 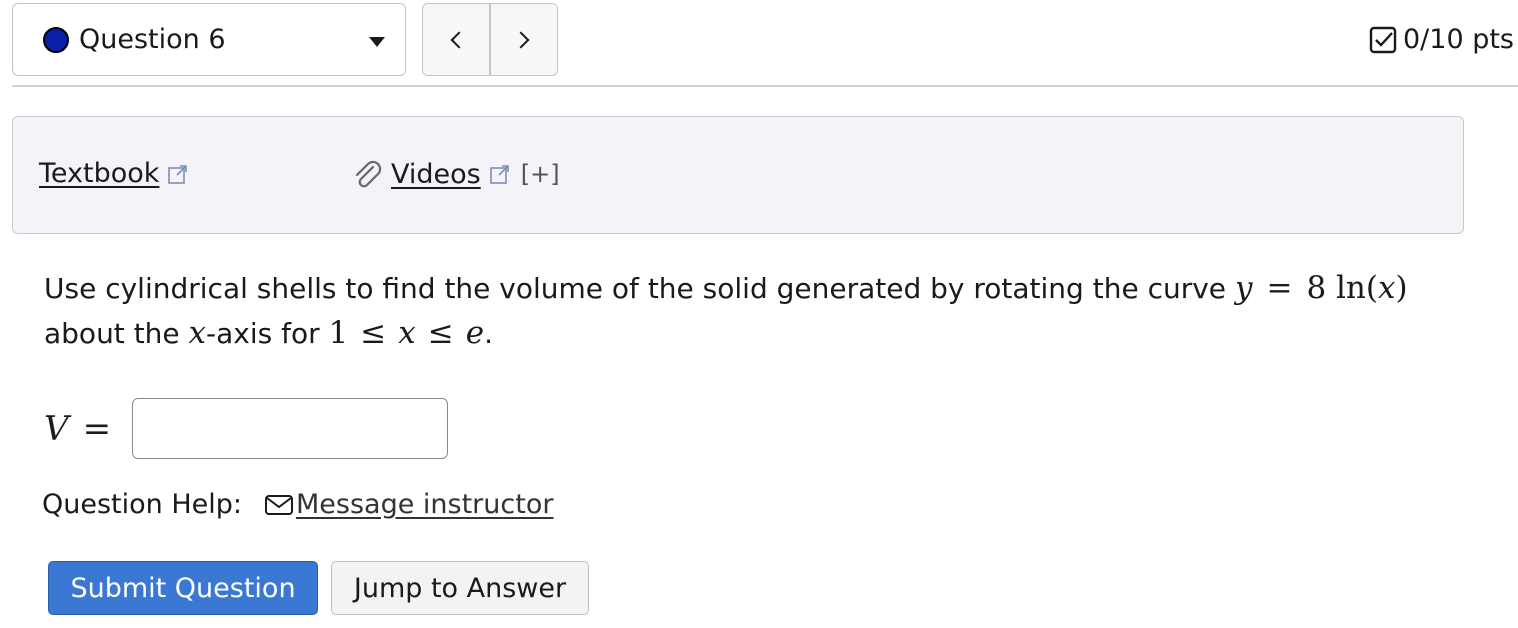 What do you see at coordinates (183, 588) in the screenshot?
I see `submit-question-button: Submit Question` at bounding box center [183, 588].